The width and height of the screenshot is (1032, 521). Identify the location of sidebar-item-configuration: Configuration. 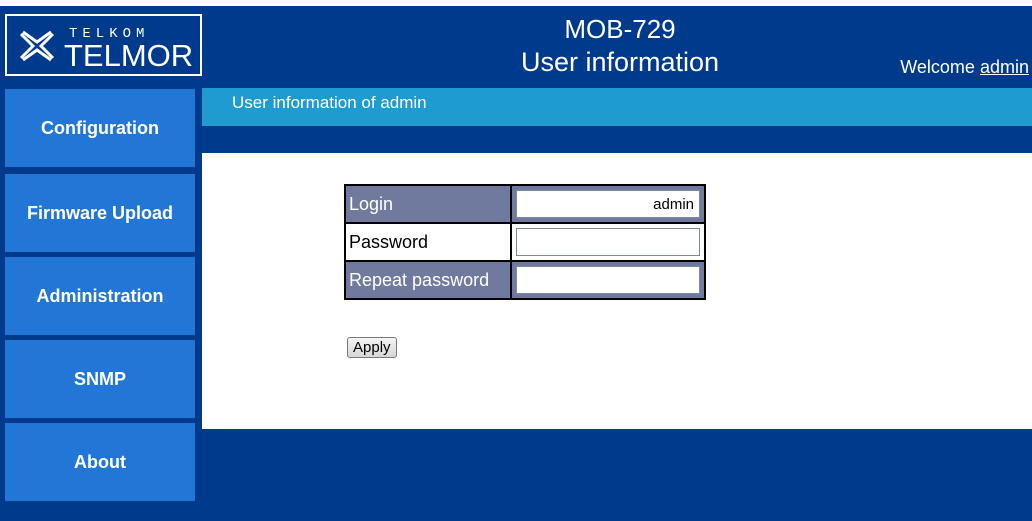
(100, 128).